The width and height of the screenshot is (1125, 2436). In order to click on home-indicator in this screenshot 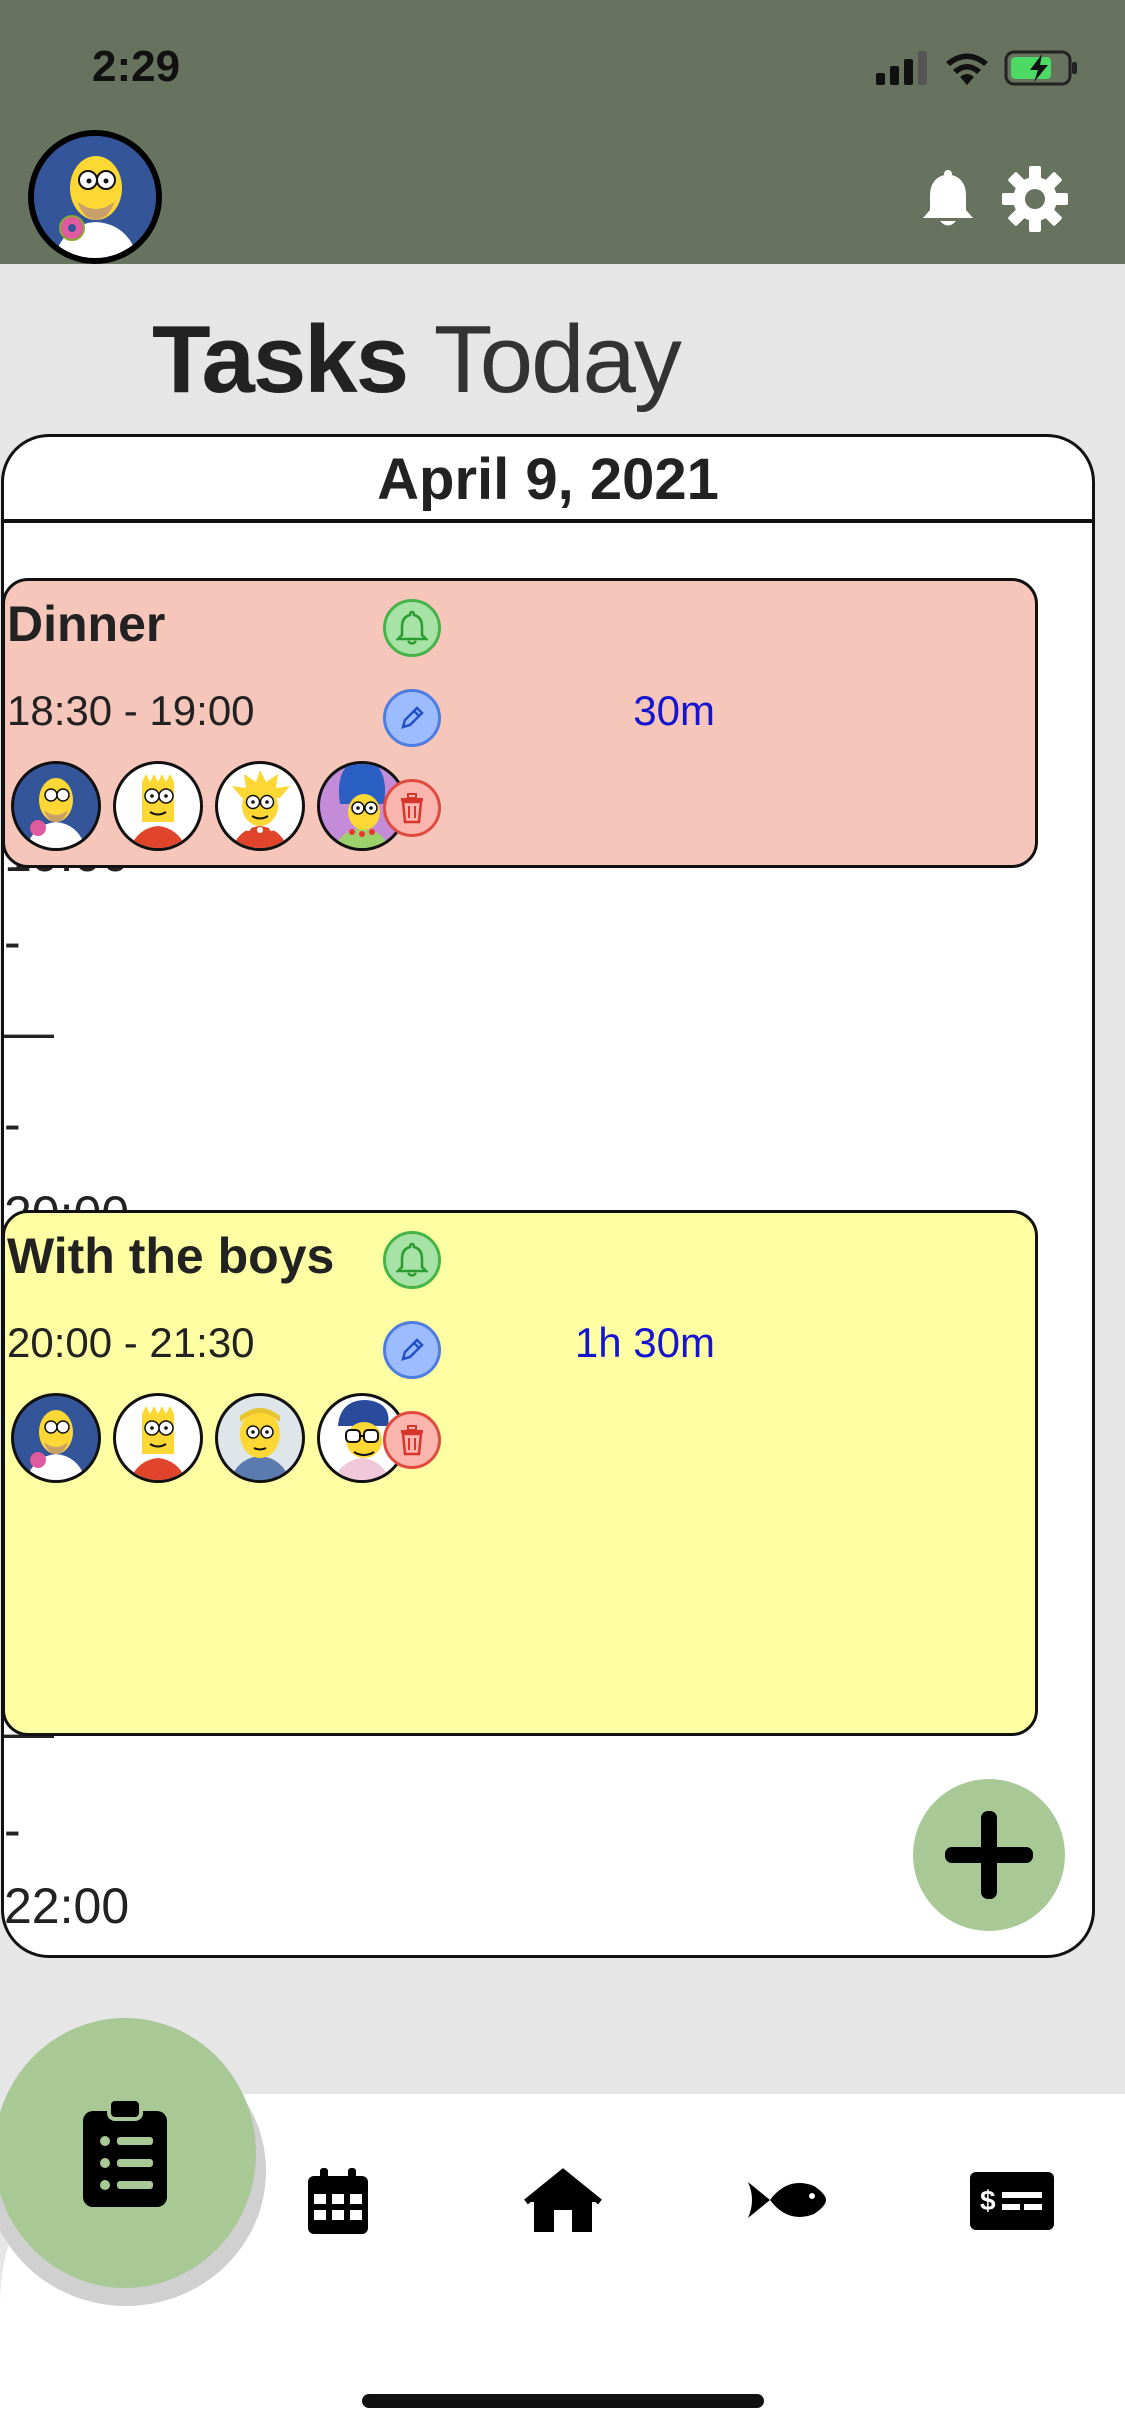, I will do `click(563, 2401)`.